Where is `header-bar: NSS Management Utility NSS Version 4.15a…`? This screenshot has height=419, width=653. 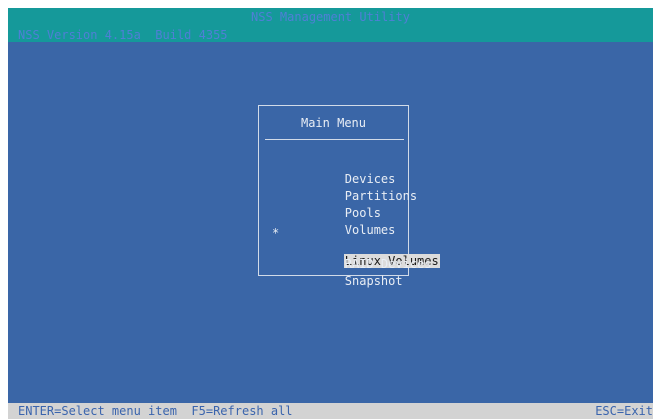 header-bar: NSS Management Utility NSS Version 4.15a… is located at coordinates (330, 25).